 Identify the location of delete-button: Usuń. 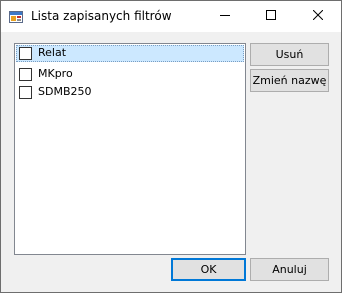
(289, 54).